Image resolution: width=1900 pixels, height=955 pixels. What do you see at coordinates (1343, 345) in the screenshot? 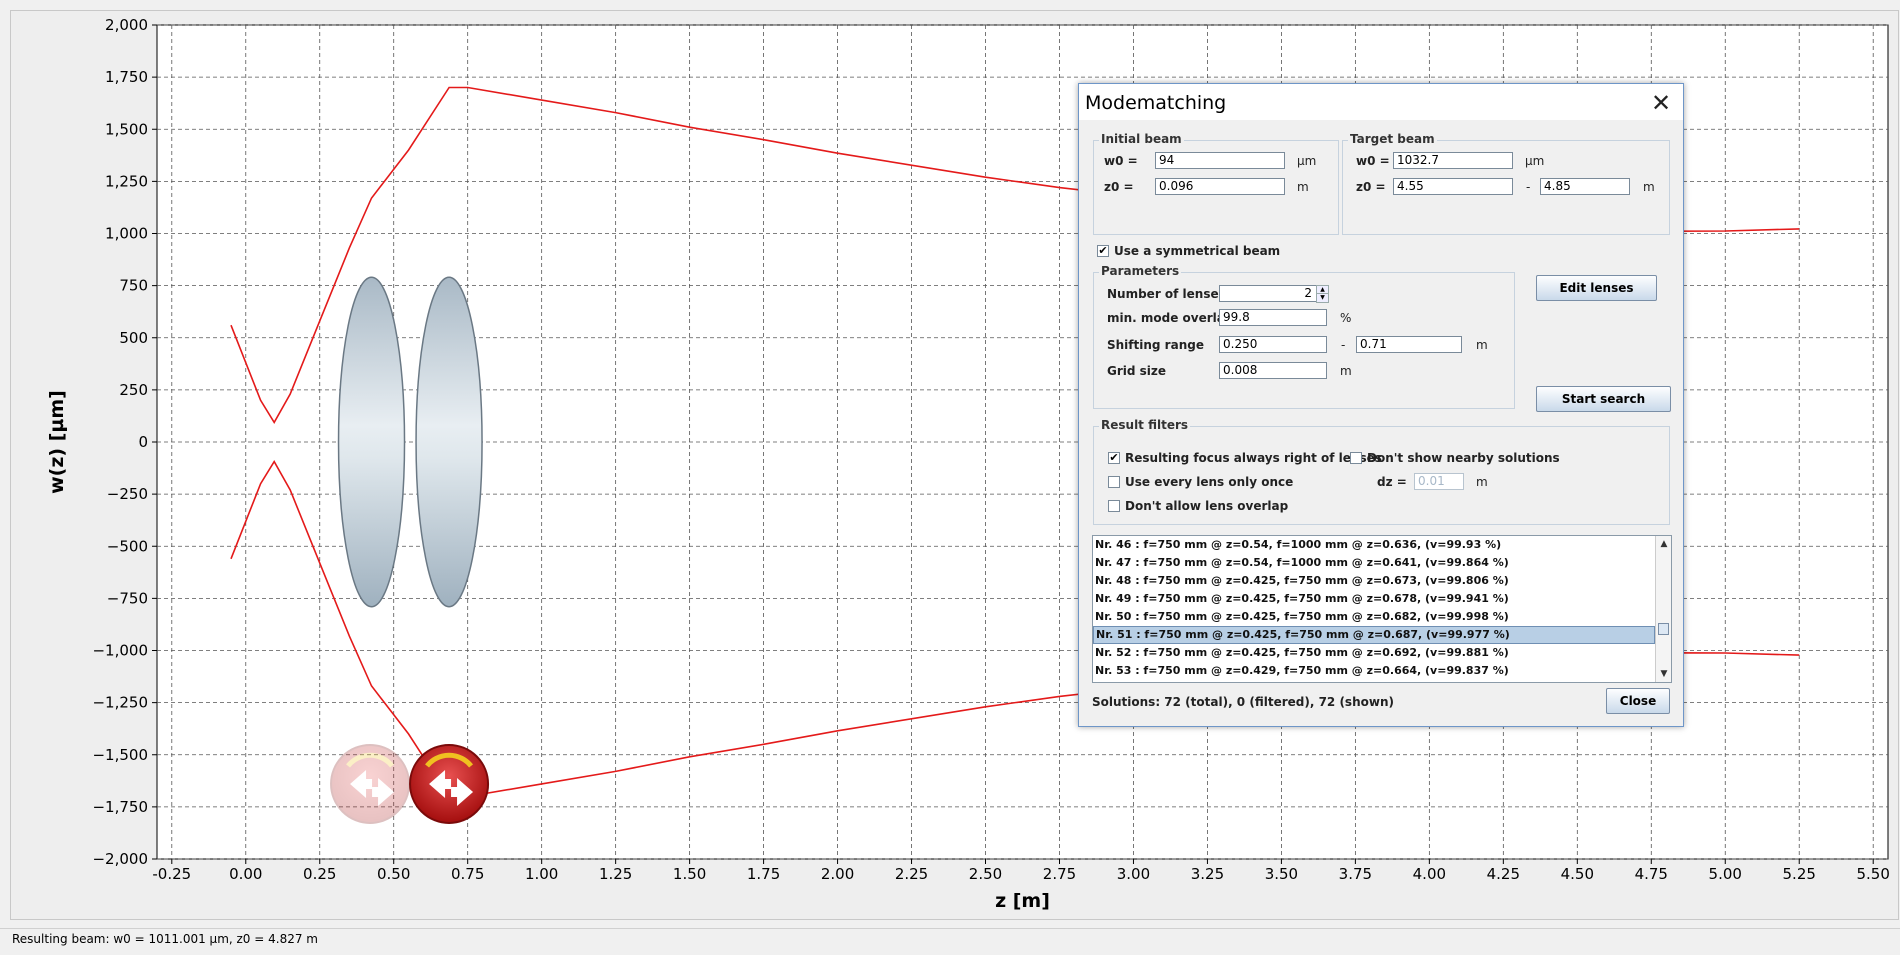
I see `shift-dash: -` at bounding box center [1343, 345].